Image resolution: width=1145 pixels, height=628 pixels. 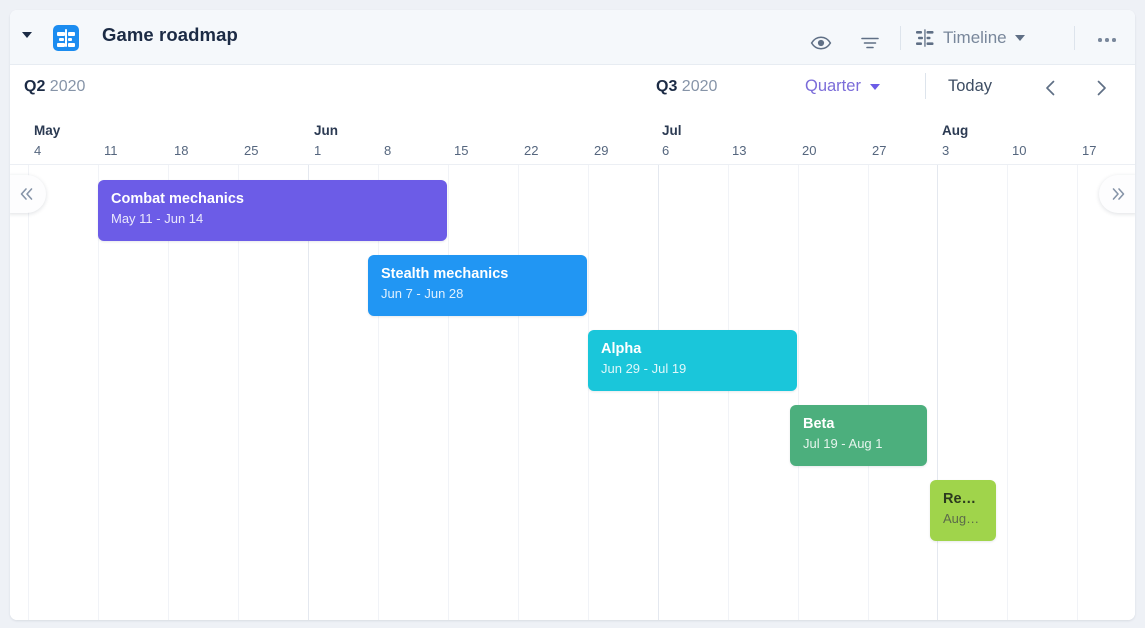 I want to click on scale-day-label: 13, so click(x=739, y=150).